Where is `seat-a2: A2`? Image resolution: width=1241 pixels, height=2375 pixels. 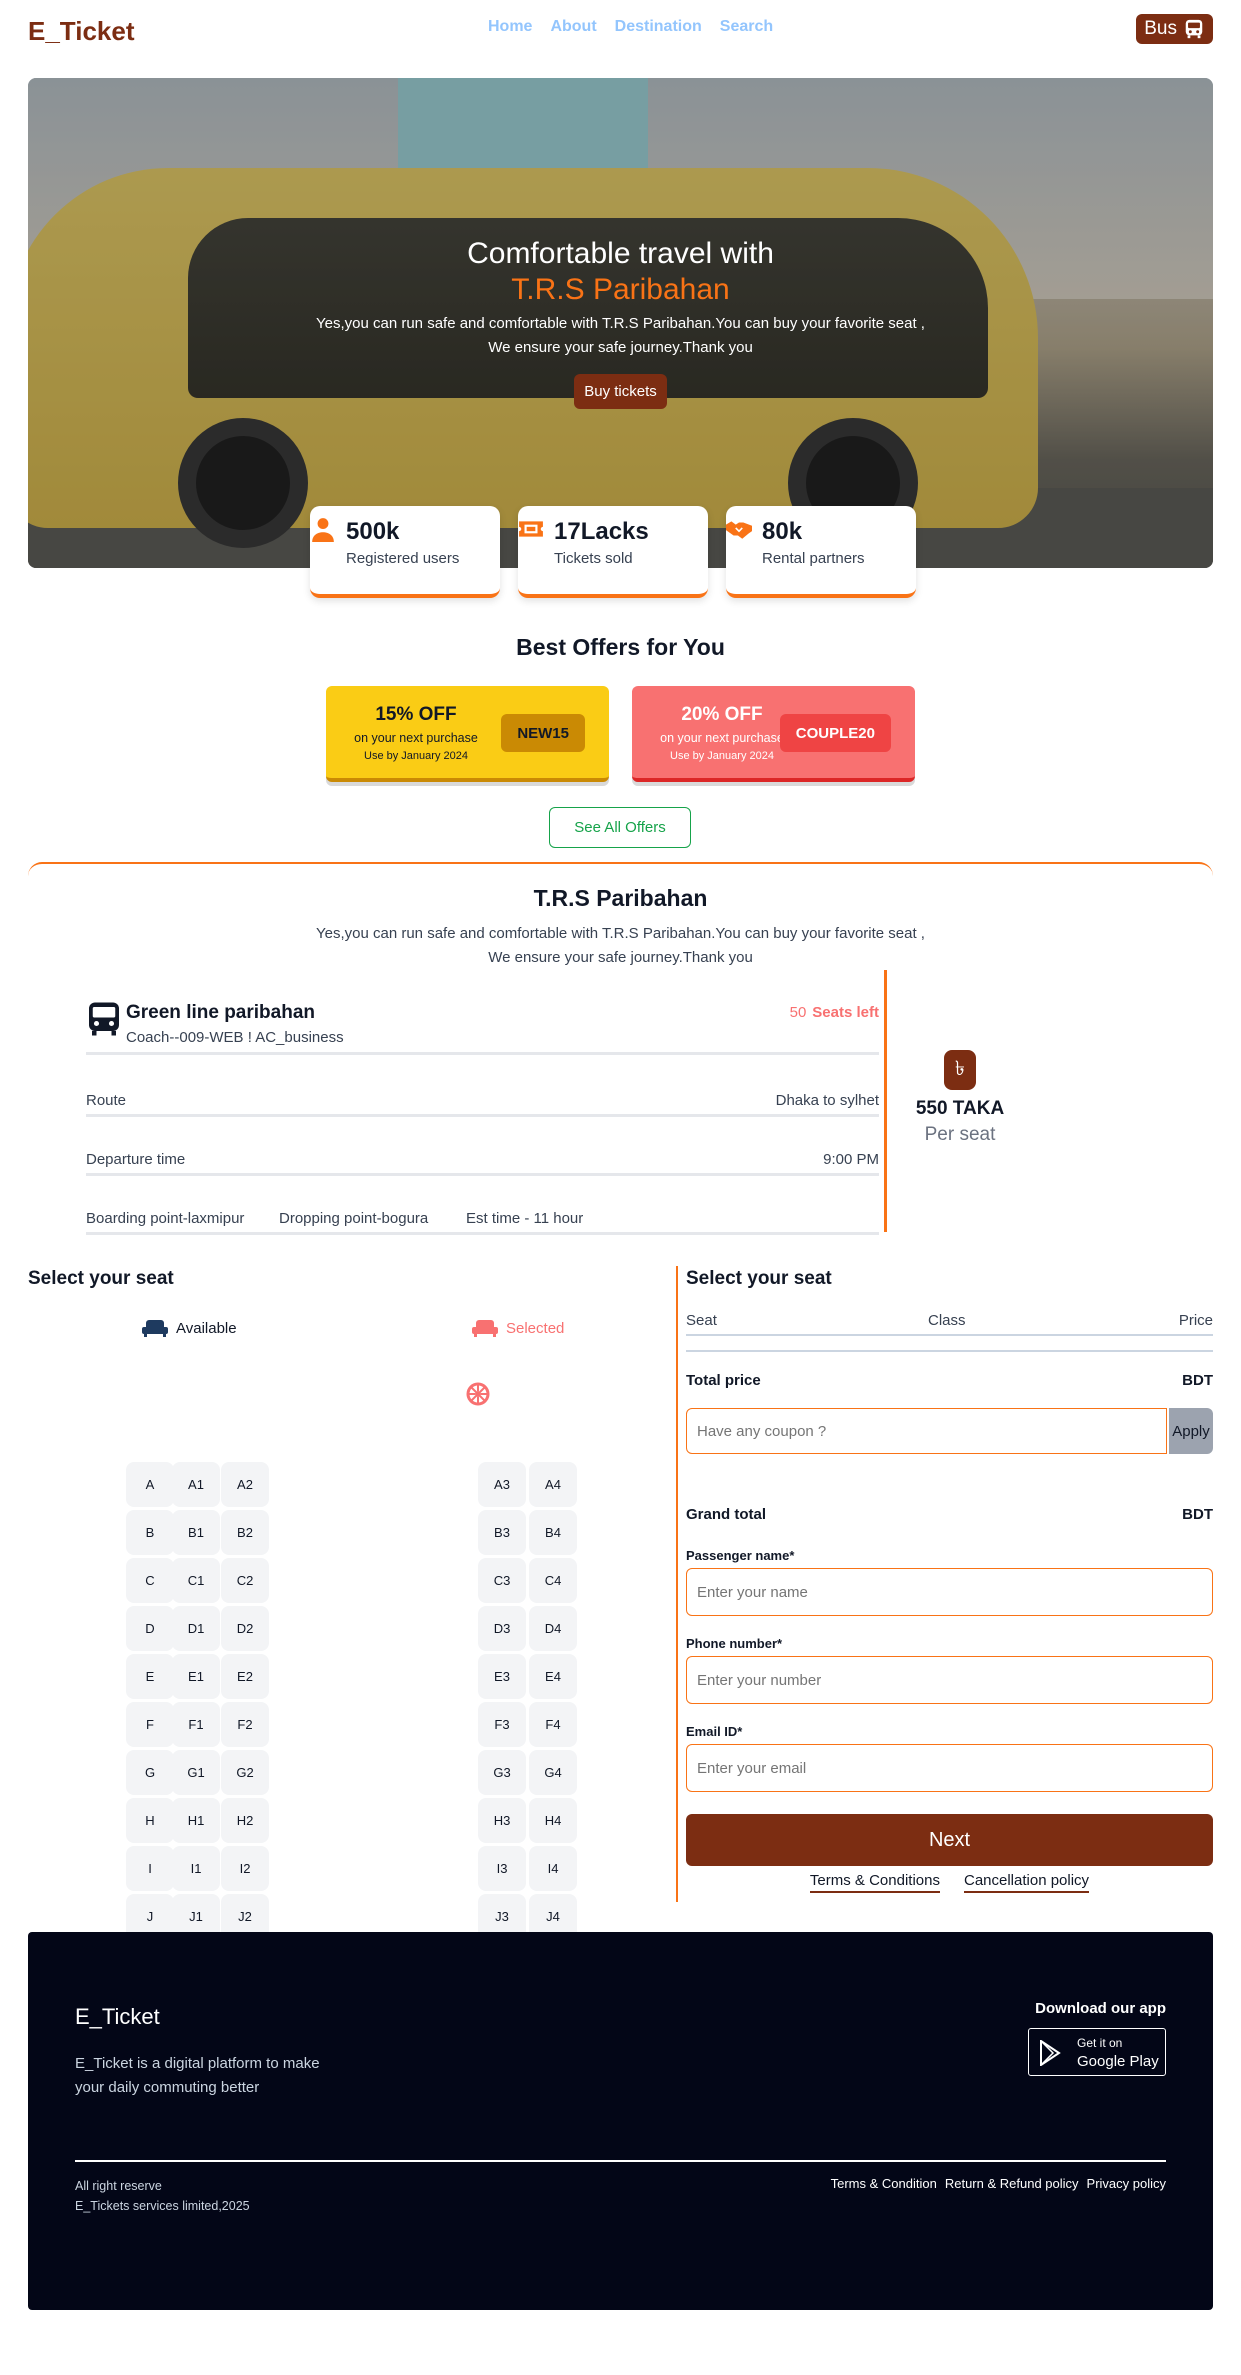 seat-a2: A2 is located at coordinates (245, 1484).